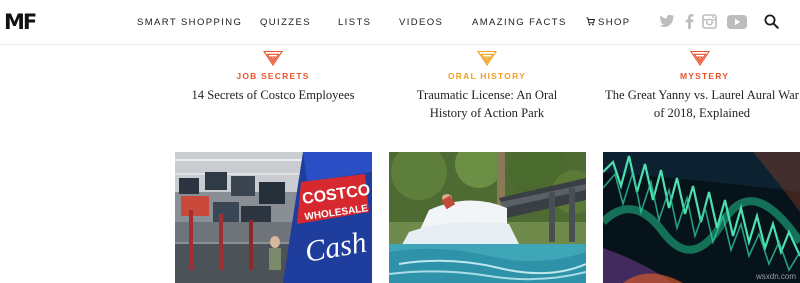  What do you see at coordinates (689, 24) in the screenshot?
I see `facebook-icon` at bounding box center [689, 24].